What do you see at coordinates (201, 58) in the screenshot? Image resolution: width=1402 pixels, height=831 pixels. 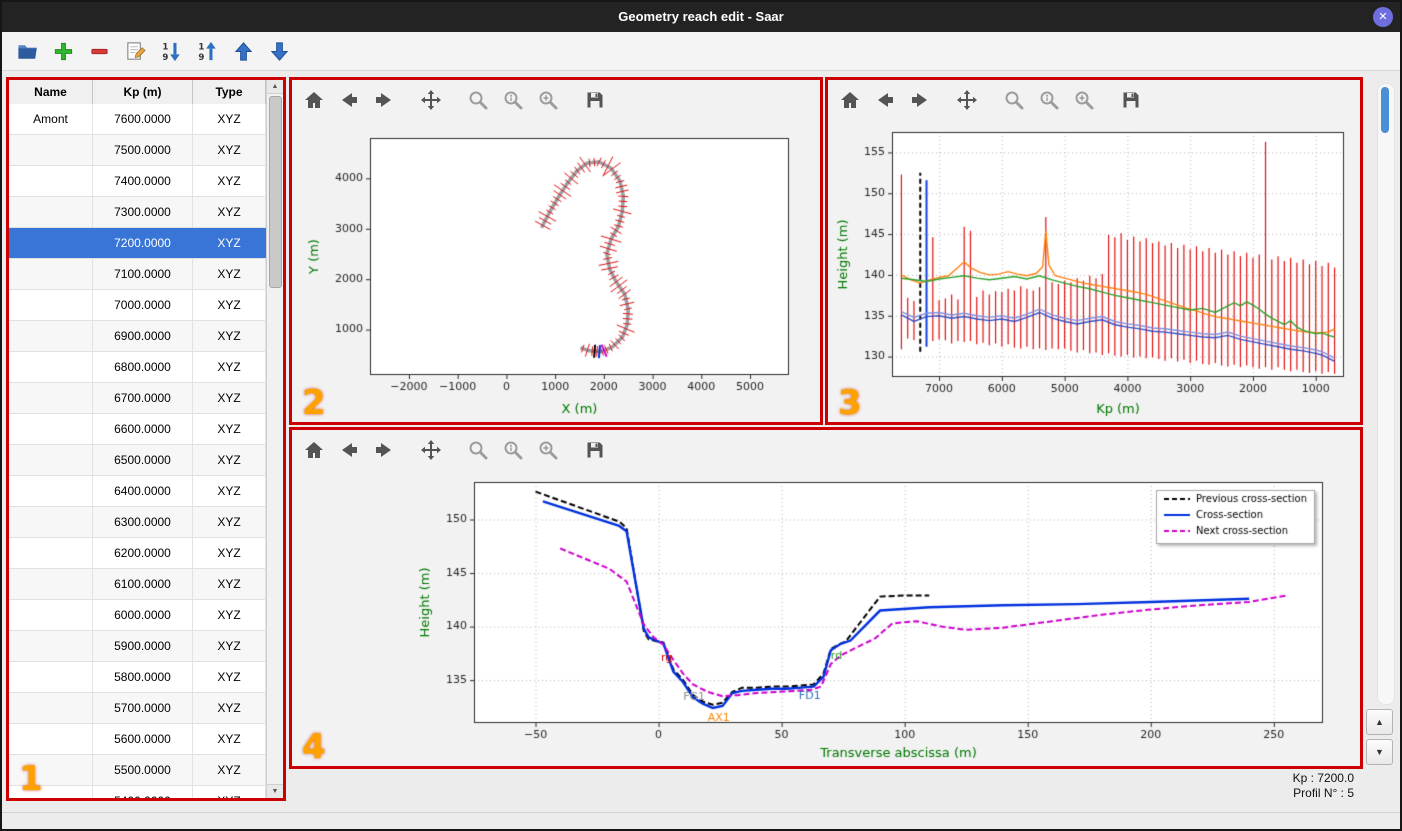 I see `svg-text: 9` at bounding box center [201, 58].